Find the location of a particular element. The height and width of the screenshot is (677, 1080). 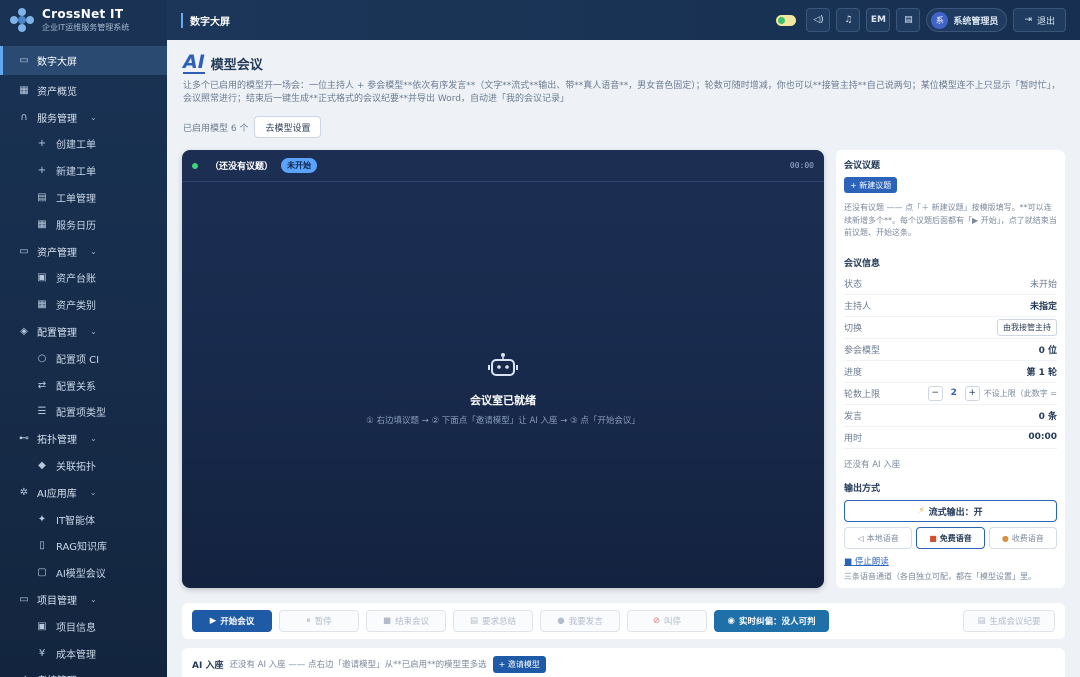

sidebar-item-1: ▦ 资产概览 is located at coordinates (83, 90).